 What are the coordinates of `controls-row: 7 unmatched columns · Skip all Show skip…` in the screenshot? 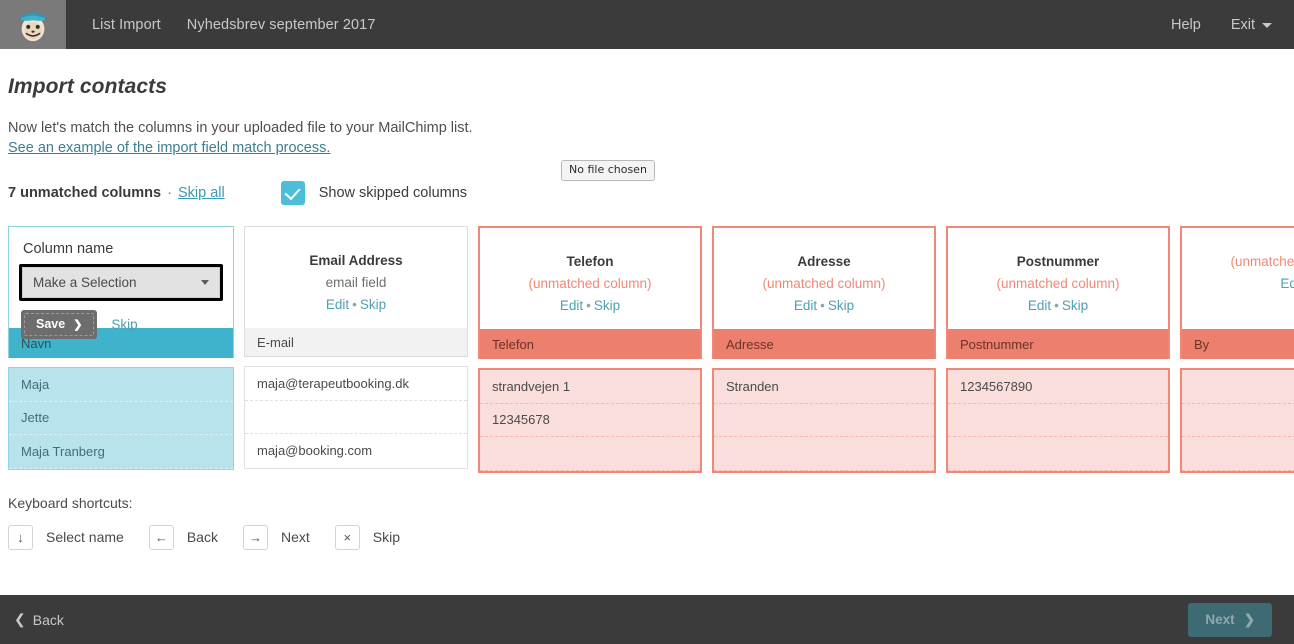 It's located at (651, 183).